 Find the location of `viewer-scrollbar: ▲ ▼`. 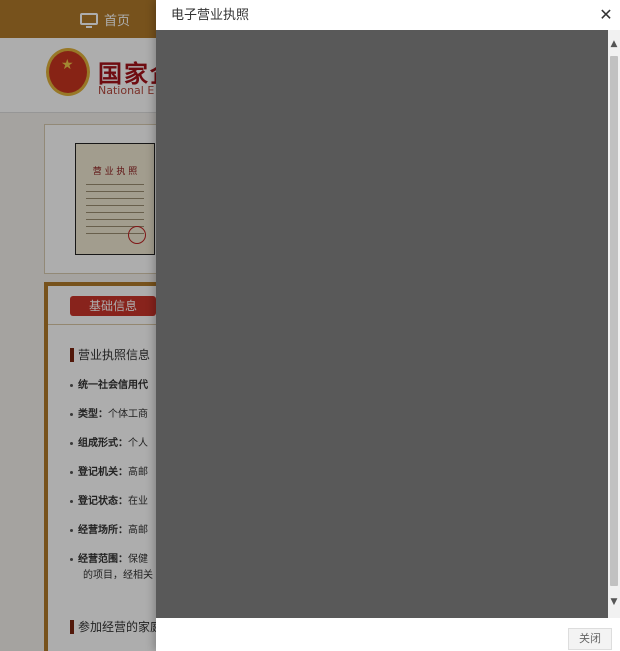

viewer-scrollbar: ▲ ▼ is located at coordinates (614, 324).